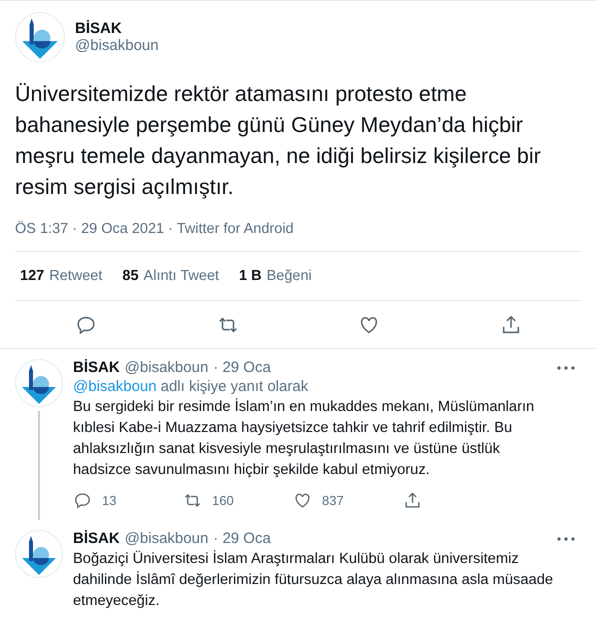  What do you see at coordinates (115, 386) in the screenshot?
I see `mention-link: @bisakboun` at bounding box center [115, 386].